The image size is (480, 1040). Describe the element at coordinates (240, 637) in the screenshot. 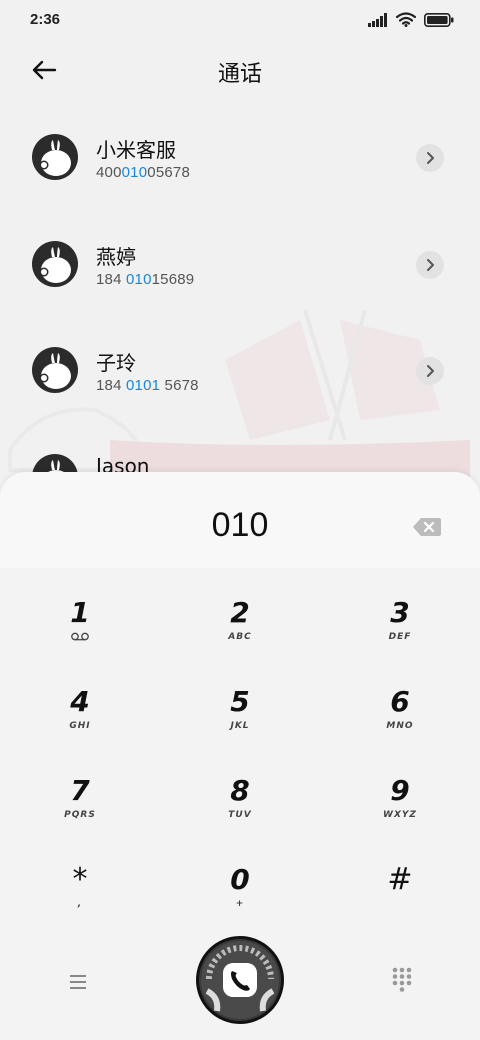

I see `key-letters: ABC` at that location.